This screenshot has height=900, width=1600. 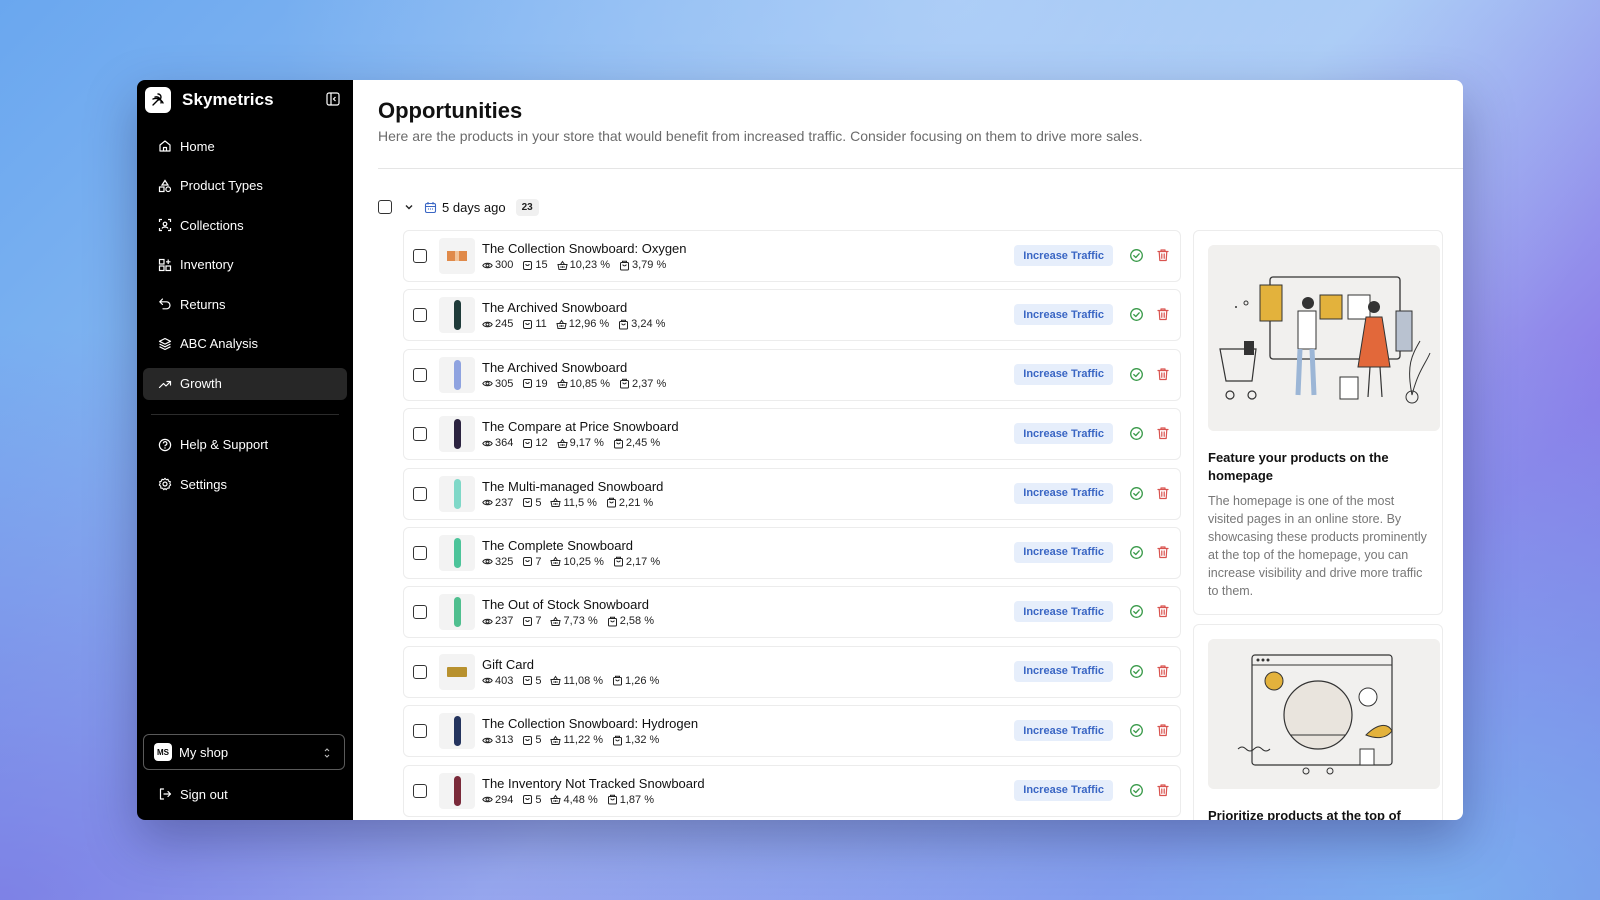 I want to click on product-thumbnail, so click(x=457, y=315).